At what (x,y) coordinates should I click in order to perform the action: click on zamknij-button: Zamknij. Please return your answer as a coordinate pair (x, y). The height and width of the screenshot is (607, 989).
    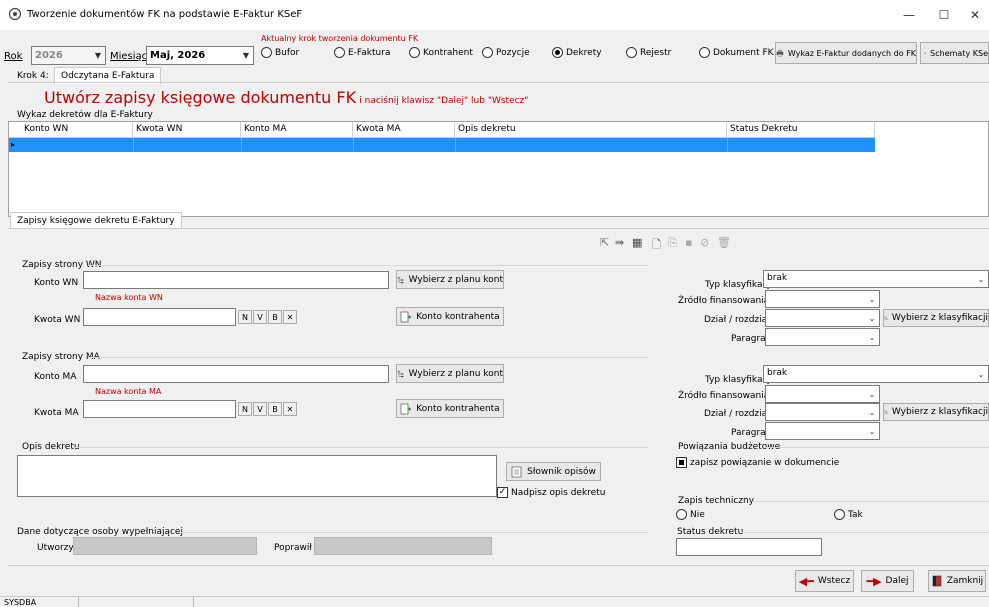
    Looking at the image, I should click on (957, 581).